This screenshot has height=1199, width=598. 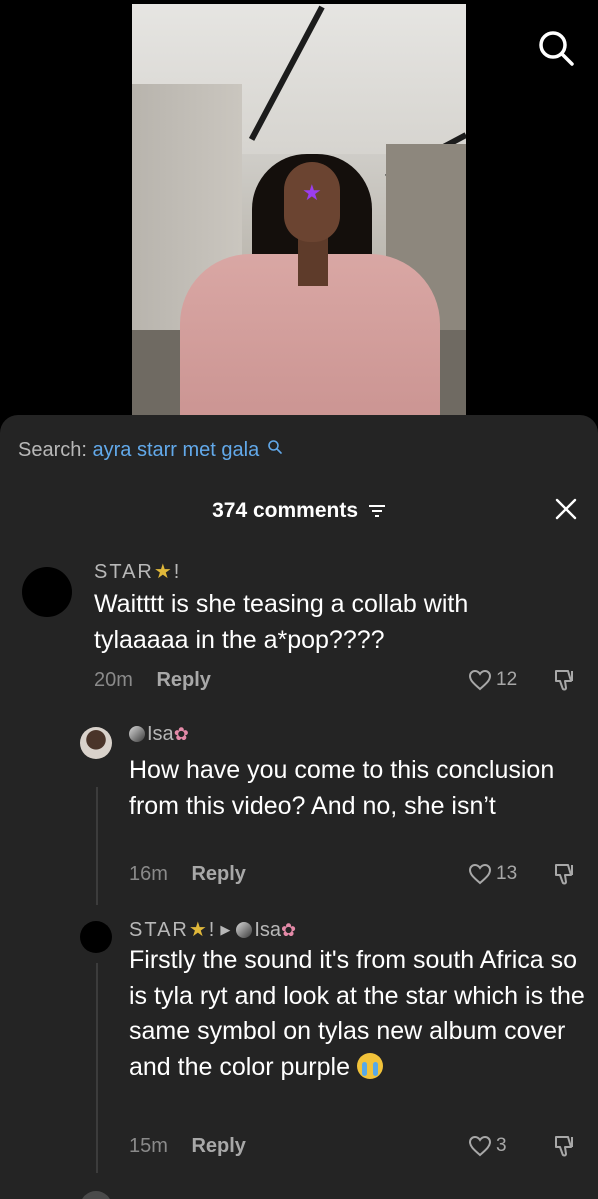 I want to click on filter-icon, so click(x=377, y=511).